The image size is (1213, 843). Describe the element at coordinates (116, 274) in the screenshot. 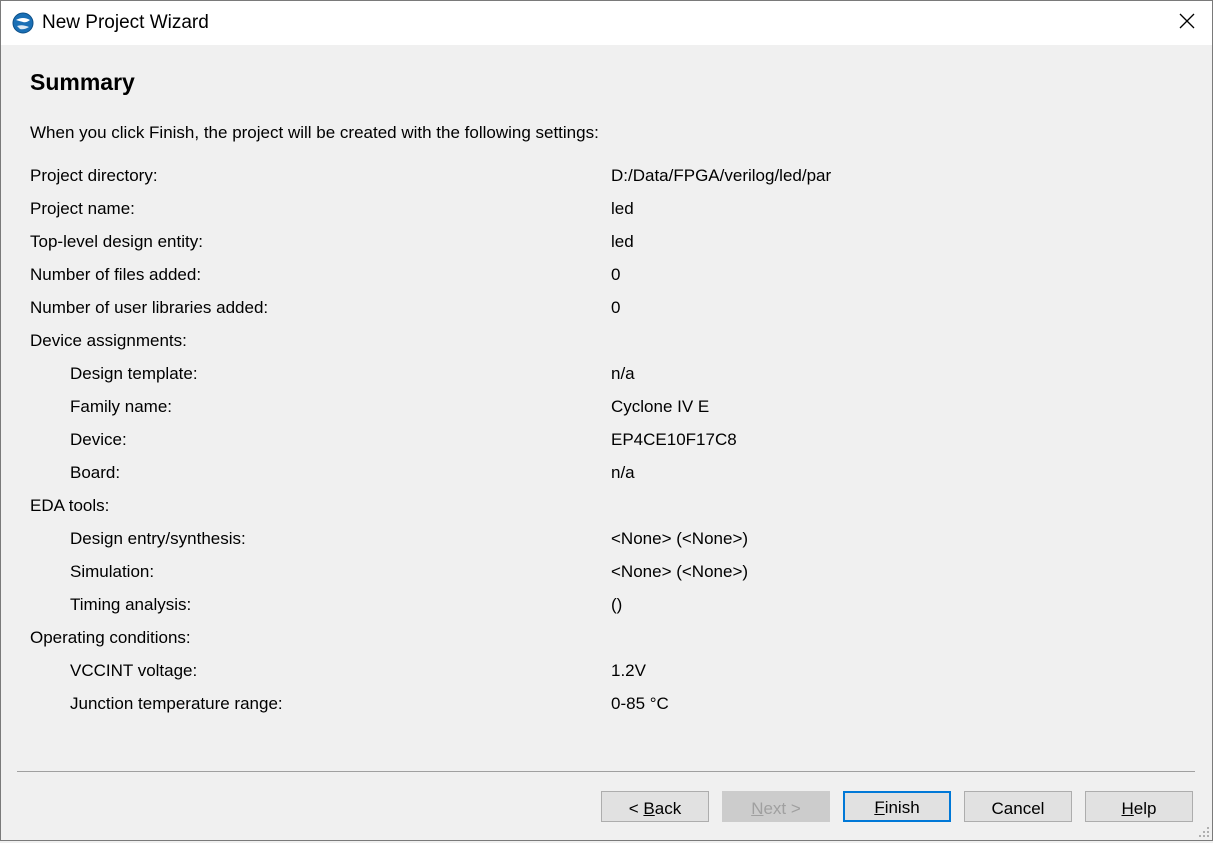

I see `summary-row-label: Number of files added:` at that location.